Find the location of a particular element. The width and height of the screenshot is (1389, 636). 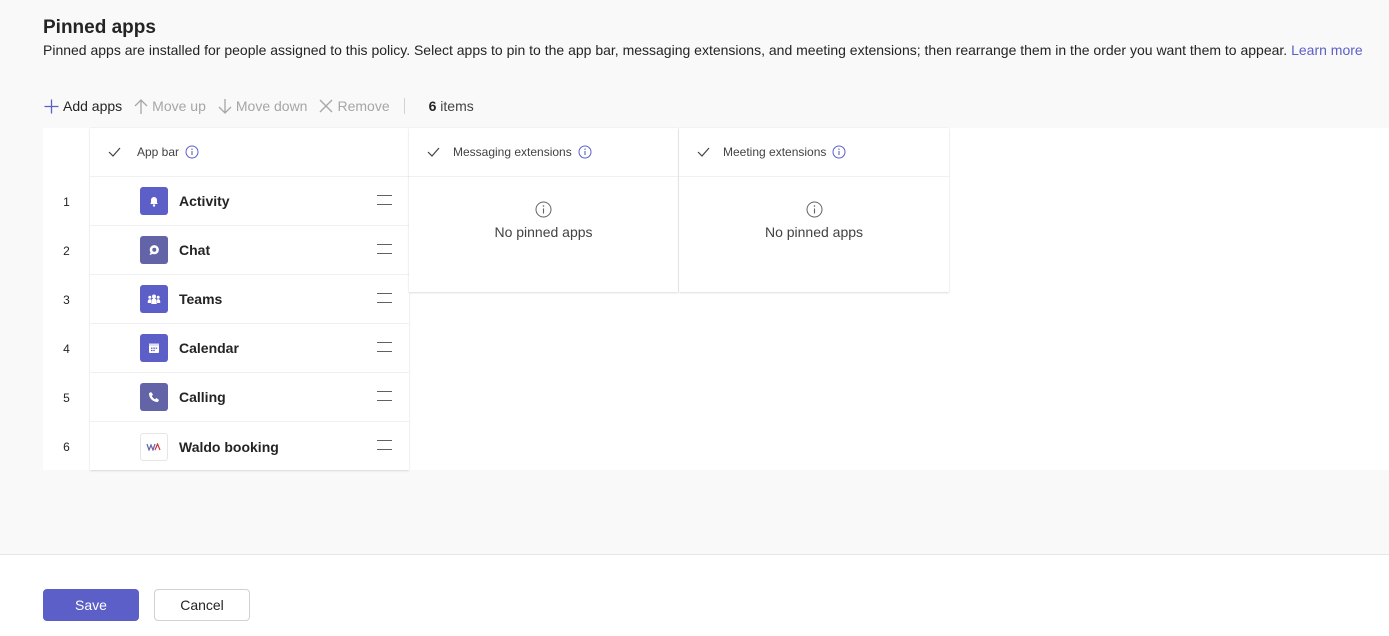

chat-icon is located at coordinates (154, 250).